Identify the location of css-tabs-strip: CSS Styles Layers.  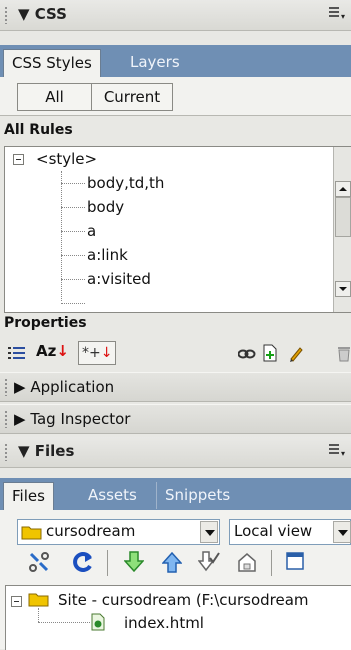
(175, 61).